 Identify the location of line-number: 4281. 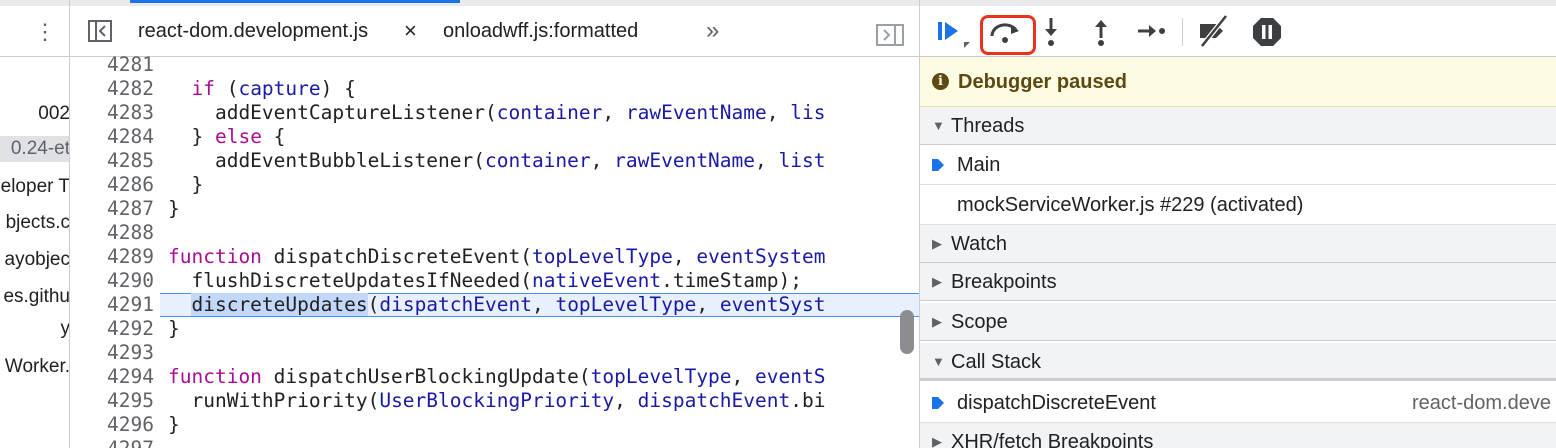
(112, 65).